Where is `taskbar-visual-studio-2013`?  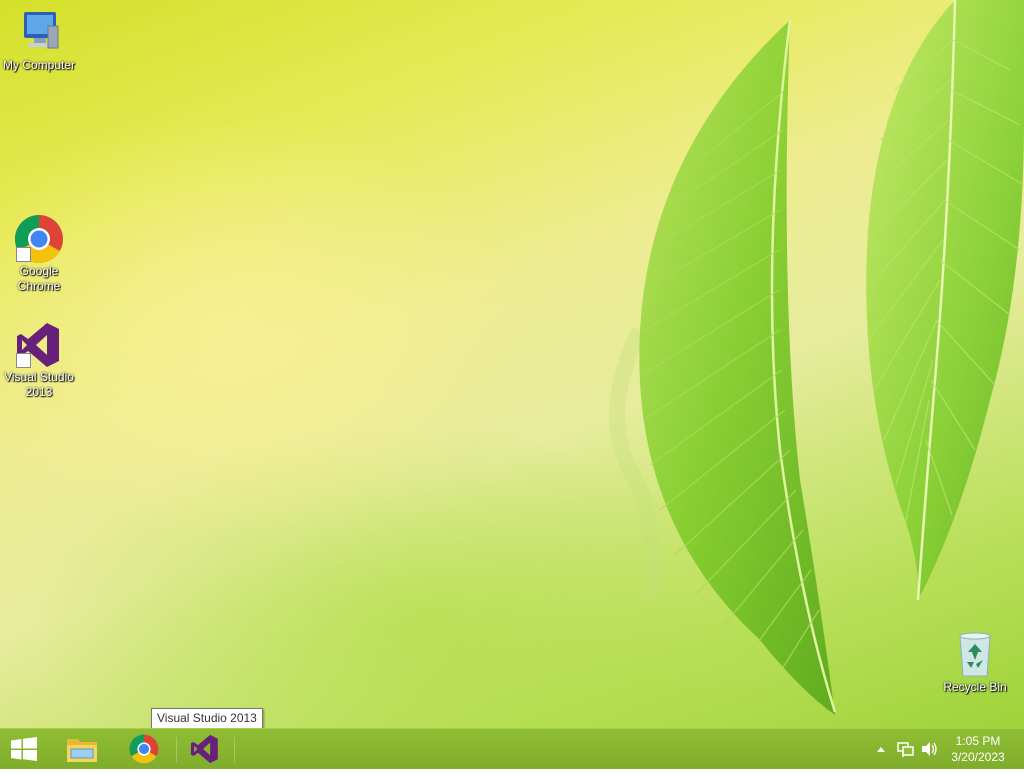
taskbar-visual-studio-2013 is located at coordinates (205, 749).